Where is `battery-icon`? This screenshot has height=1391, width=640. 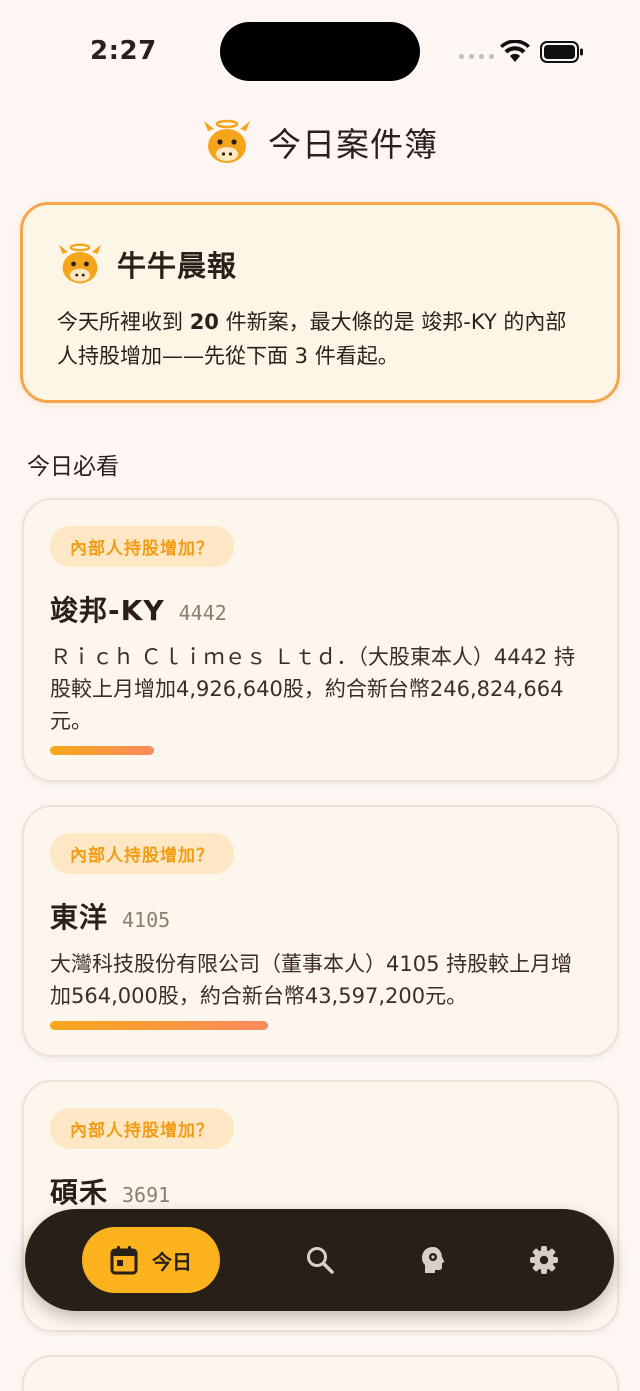 battery-icon is located at coordinates (561, 52).